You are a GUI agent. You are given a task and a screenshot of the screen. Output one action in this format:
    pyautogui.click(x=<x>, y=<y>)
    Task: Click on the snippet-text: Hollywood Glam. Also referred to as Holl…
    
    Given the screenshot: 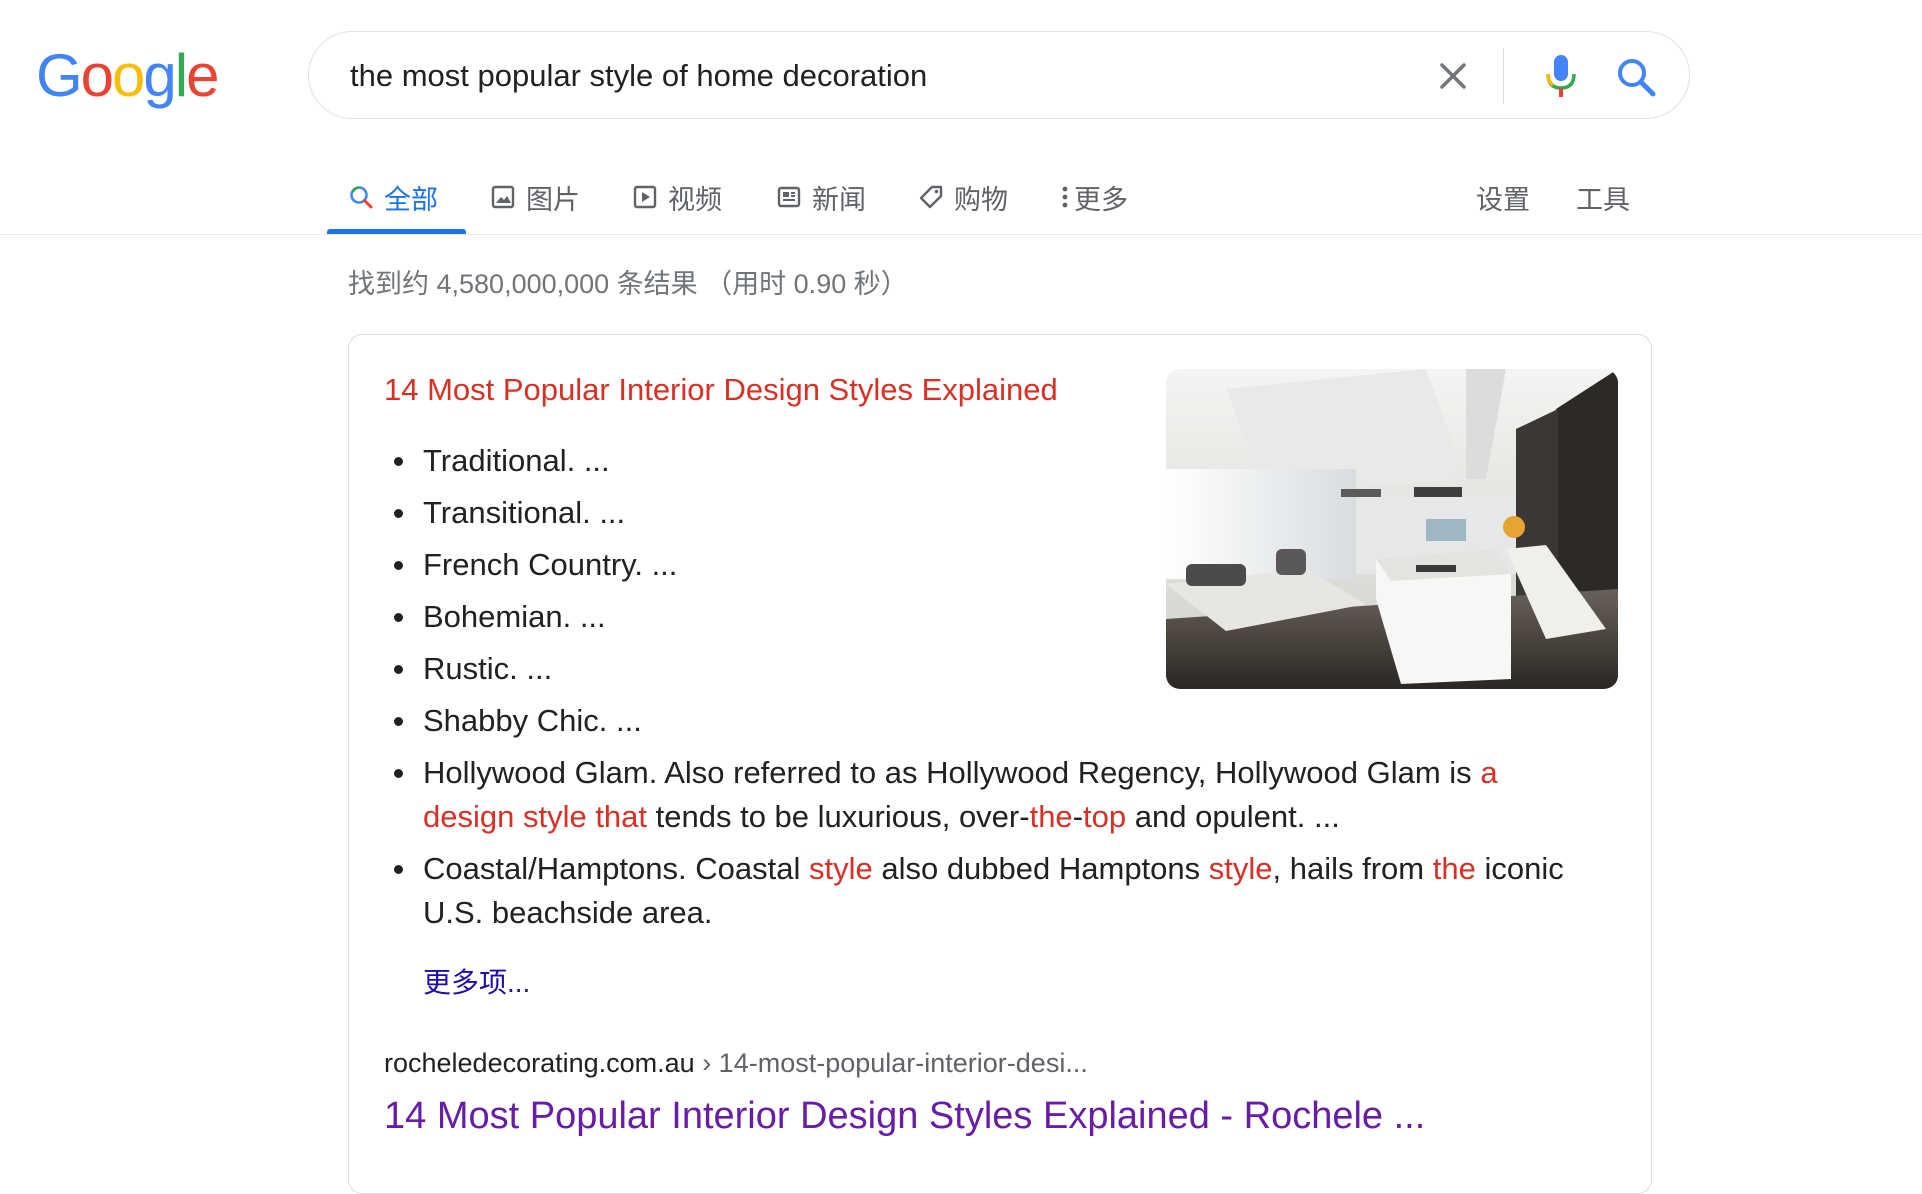 What is the action you would take?
    pyautogui.click(x=952, y=772)
    